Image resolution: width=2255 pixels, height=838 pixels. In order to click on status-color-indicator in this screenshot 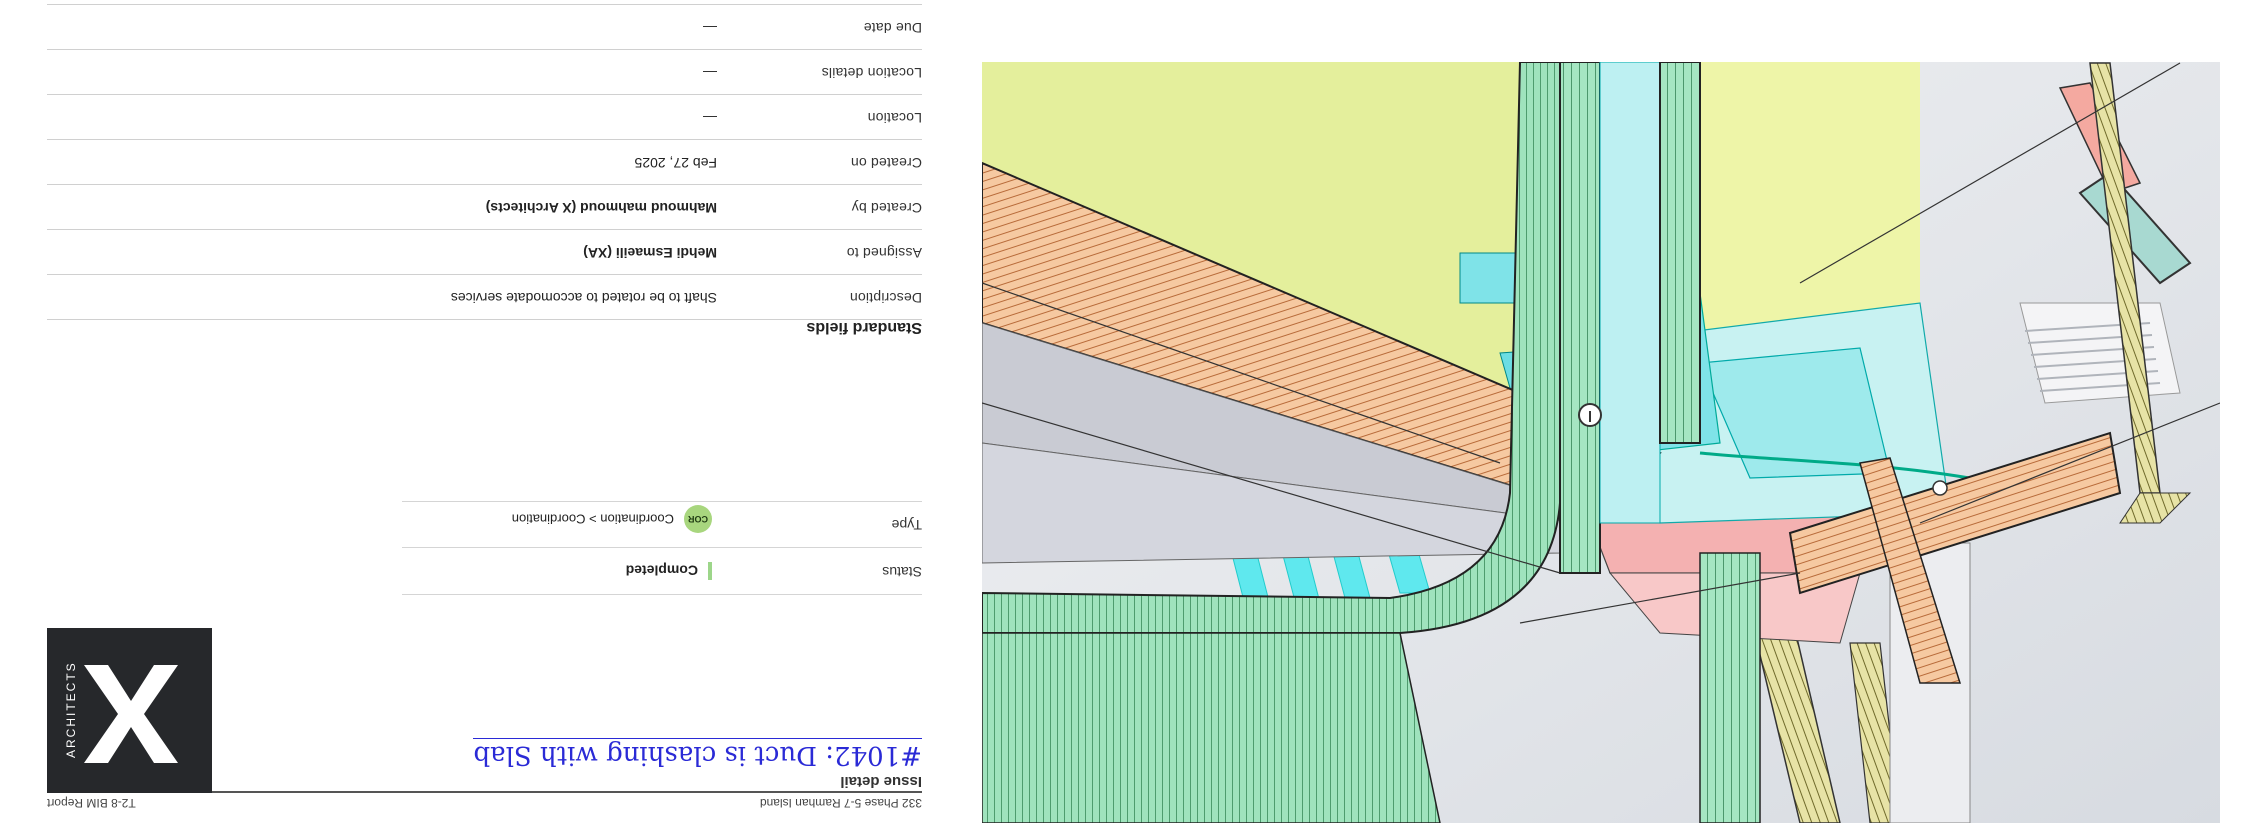, I will do `click(710, 570)`.